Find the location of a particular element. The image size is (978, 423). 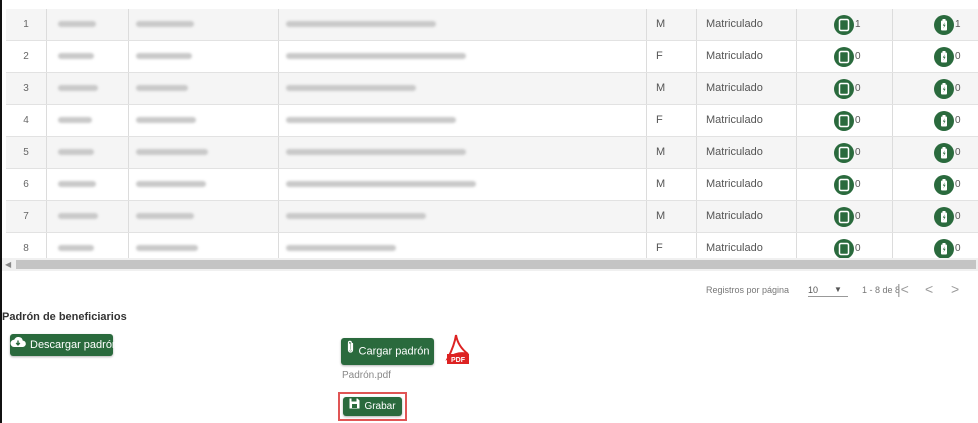

table-row: 1 M Matriculado 1 1 is located at coordinates (492, 25).